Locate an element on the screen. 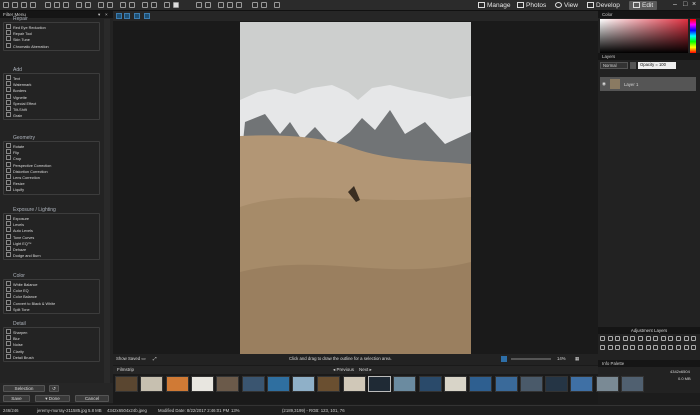 The height and width of the screenshot is (415, 700). filter-item: Color EQ is located at coordinates (17, 290).